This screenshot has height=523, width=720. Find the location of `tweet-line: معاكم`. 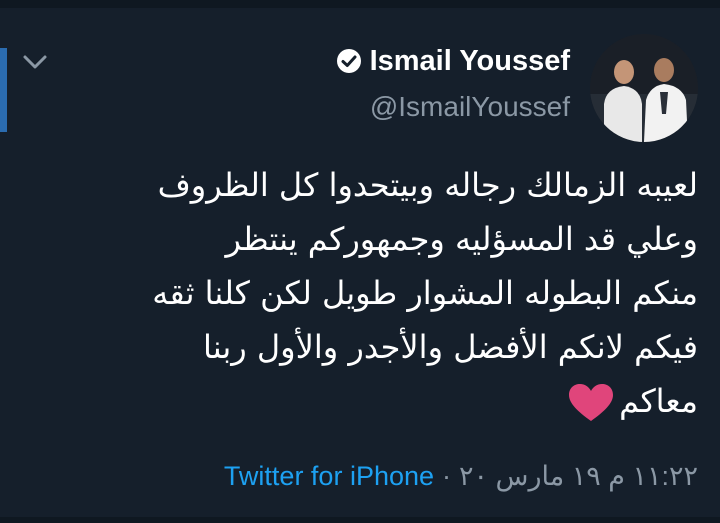

tweet-line: معاكم is located at coordinates (658, 401).